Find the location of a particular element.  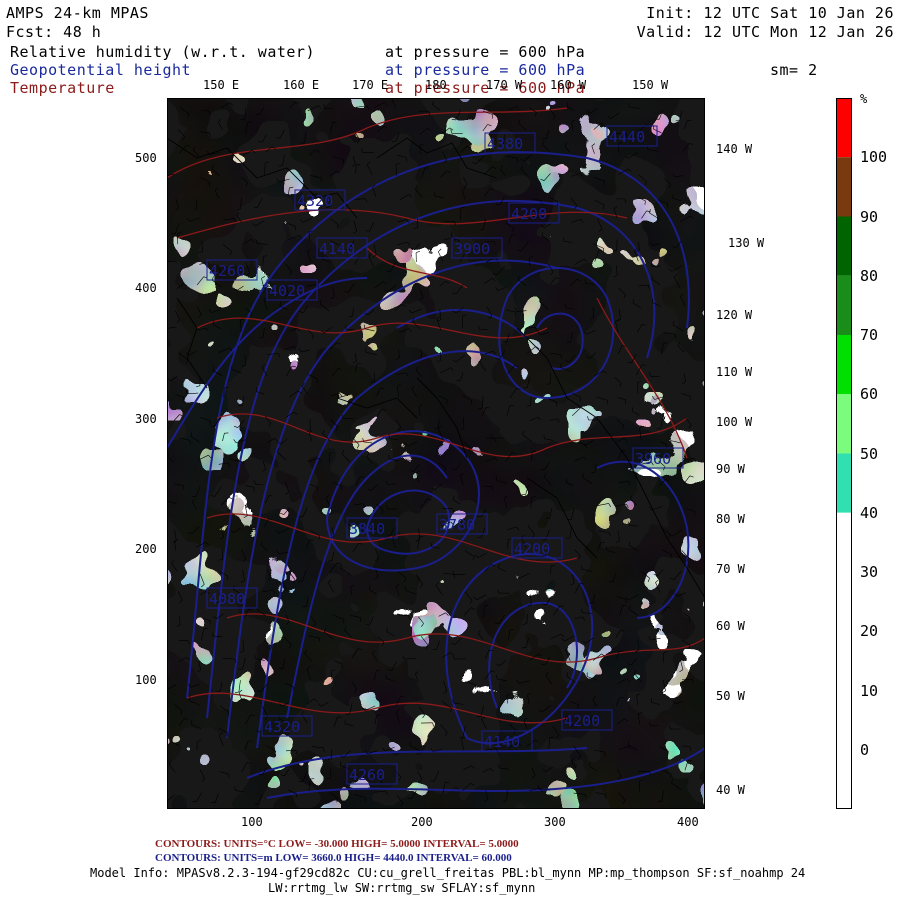

lon-label-right: 110 W is located at coordinates (734, 372).